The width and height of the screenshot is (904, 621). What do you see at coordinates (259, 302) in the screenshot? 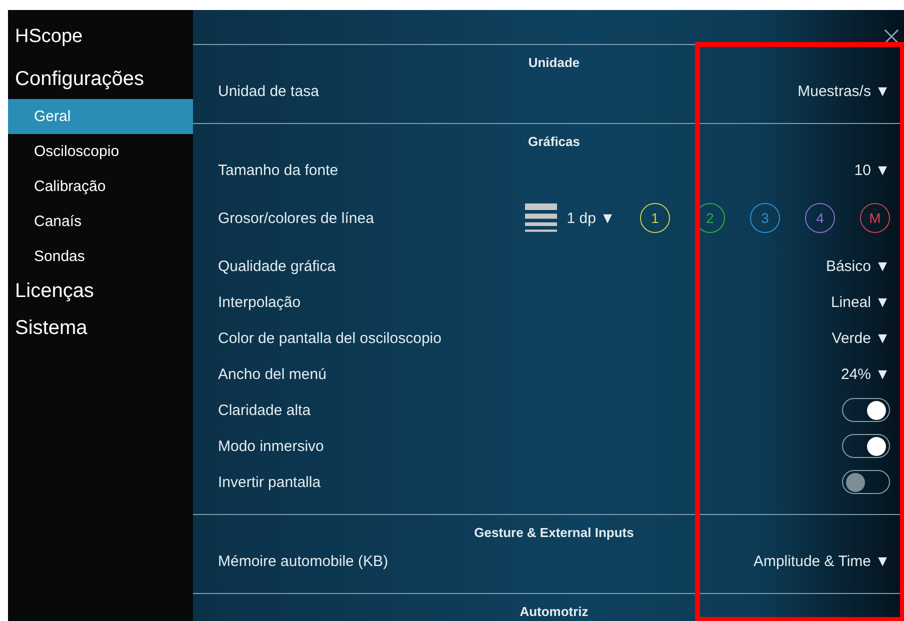
I see `setting-label: Interpolação` at bounding box center [259, 302].